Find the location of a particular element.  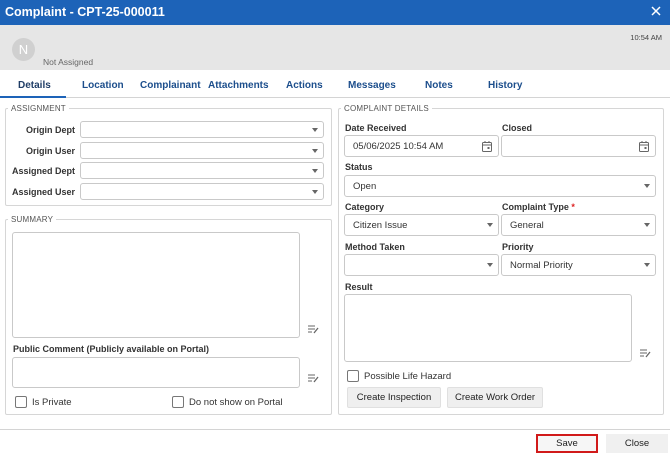

closed-label: Closed is located at coordinates (517, 128).